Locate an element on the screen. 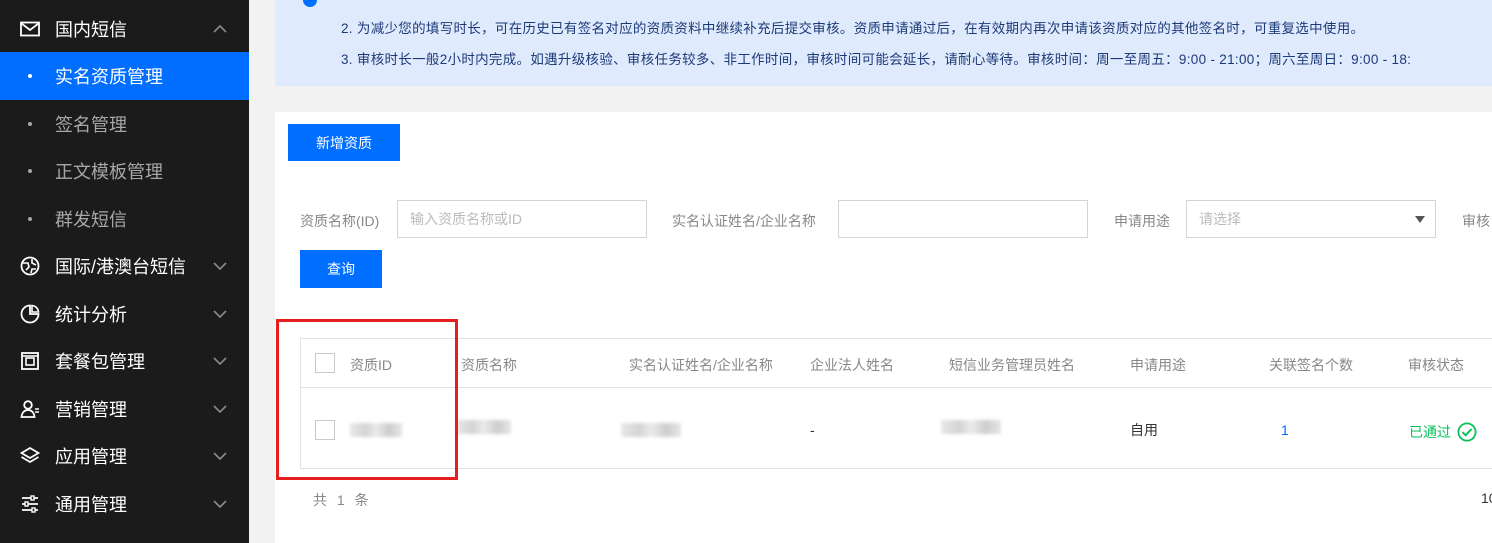 The image size is (1492, 543). filter-label-review: 审核 is located at coordinates (1476, 221).